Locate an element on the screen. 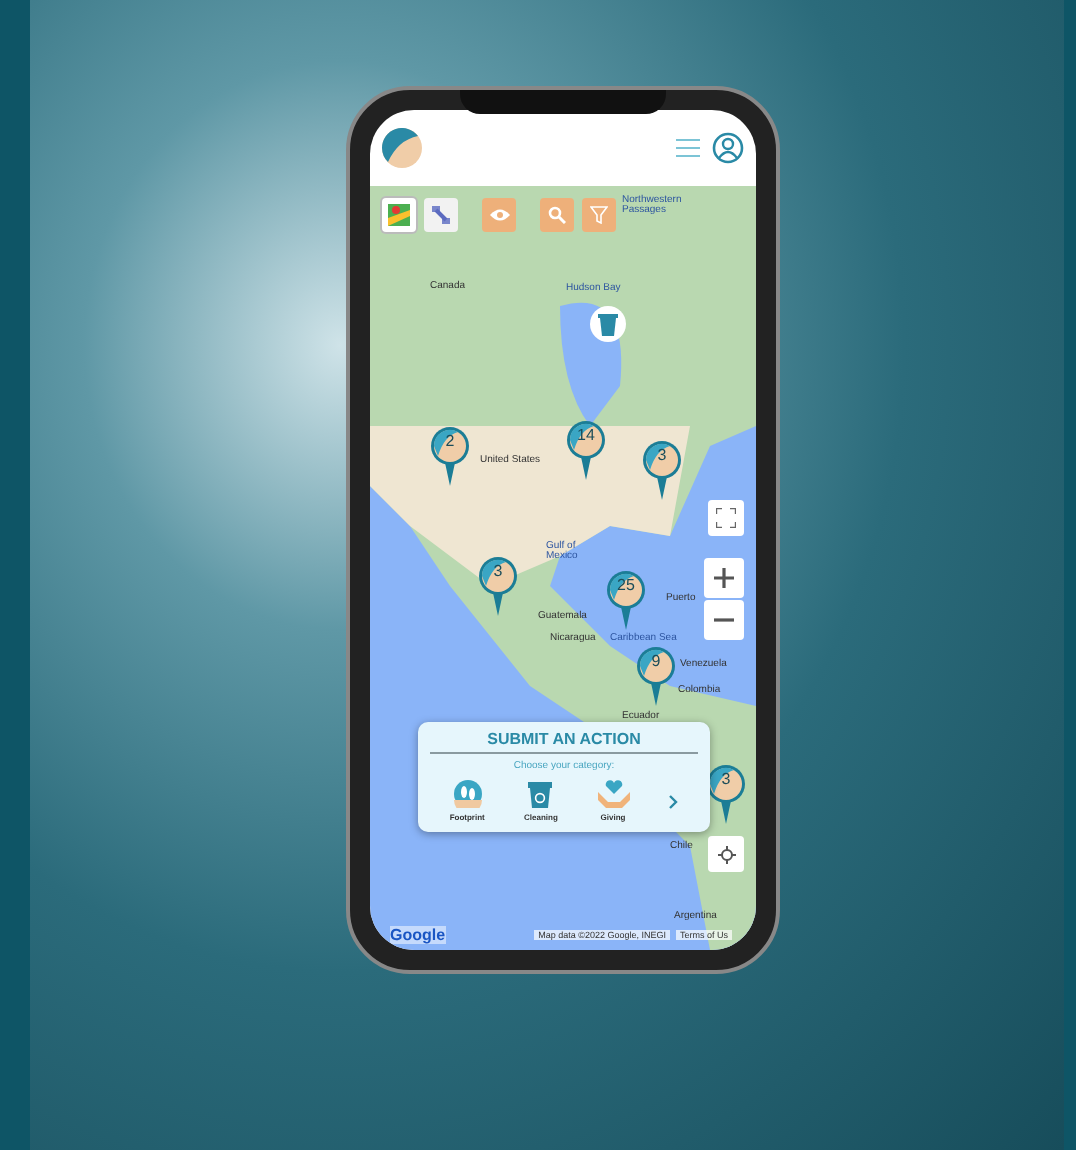 The height and width of the screenshot is (1150, 1076). locate-button is located at coordinates (726, 854).